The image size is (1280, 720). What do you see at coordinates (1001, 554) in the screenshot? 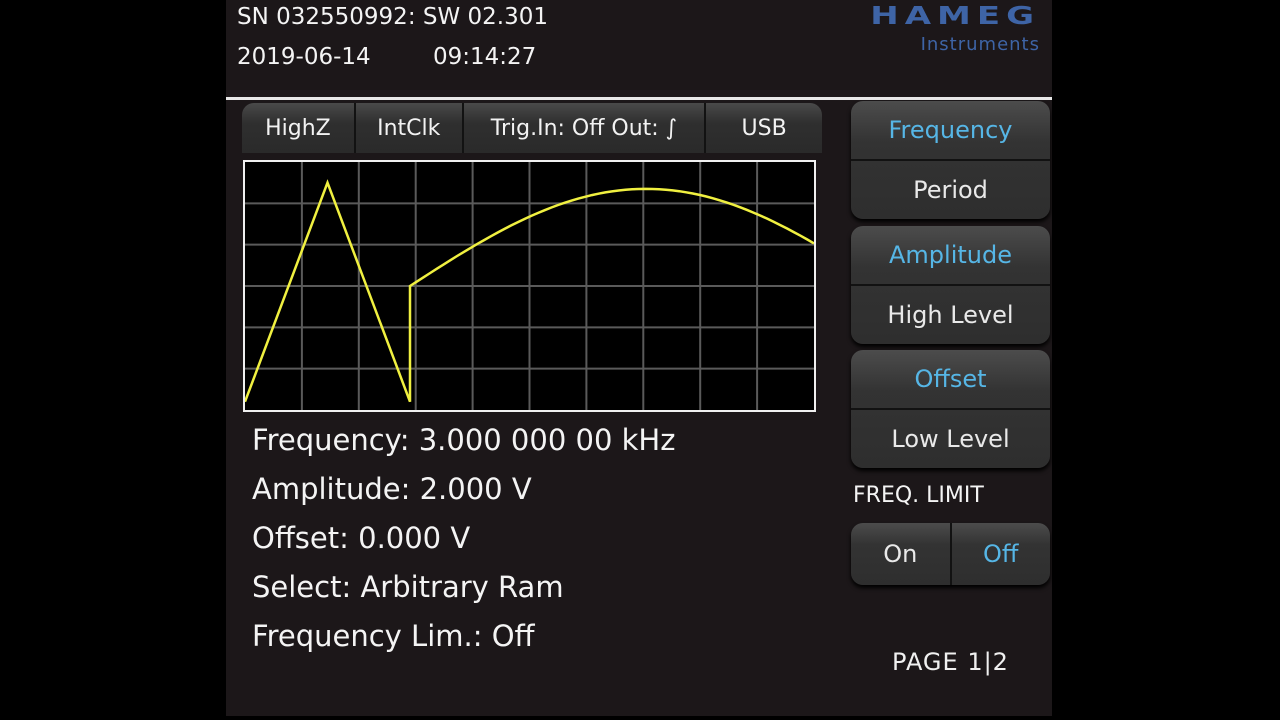
I see `freq-limit-off-button: Off` at bounding box center [1001, 554].